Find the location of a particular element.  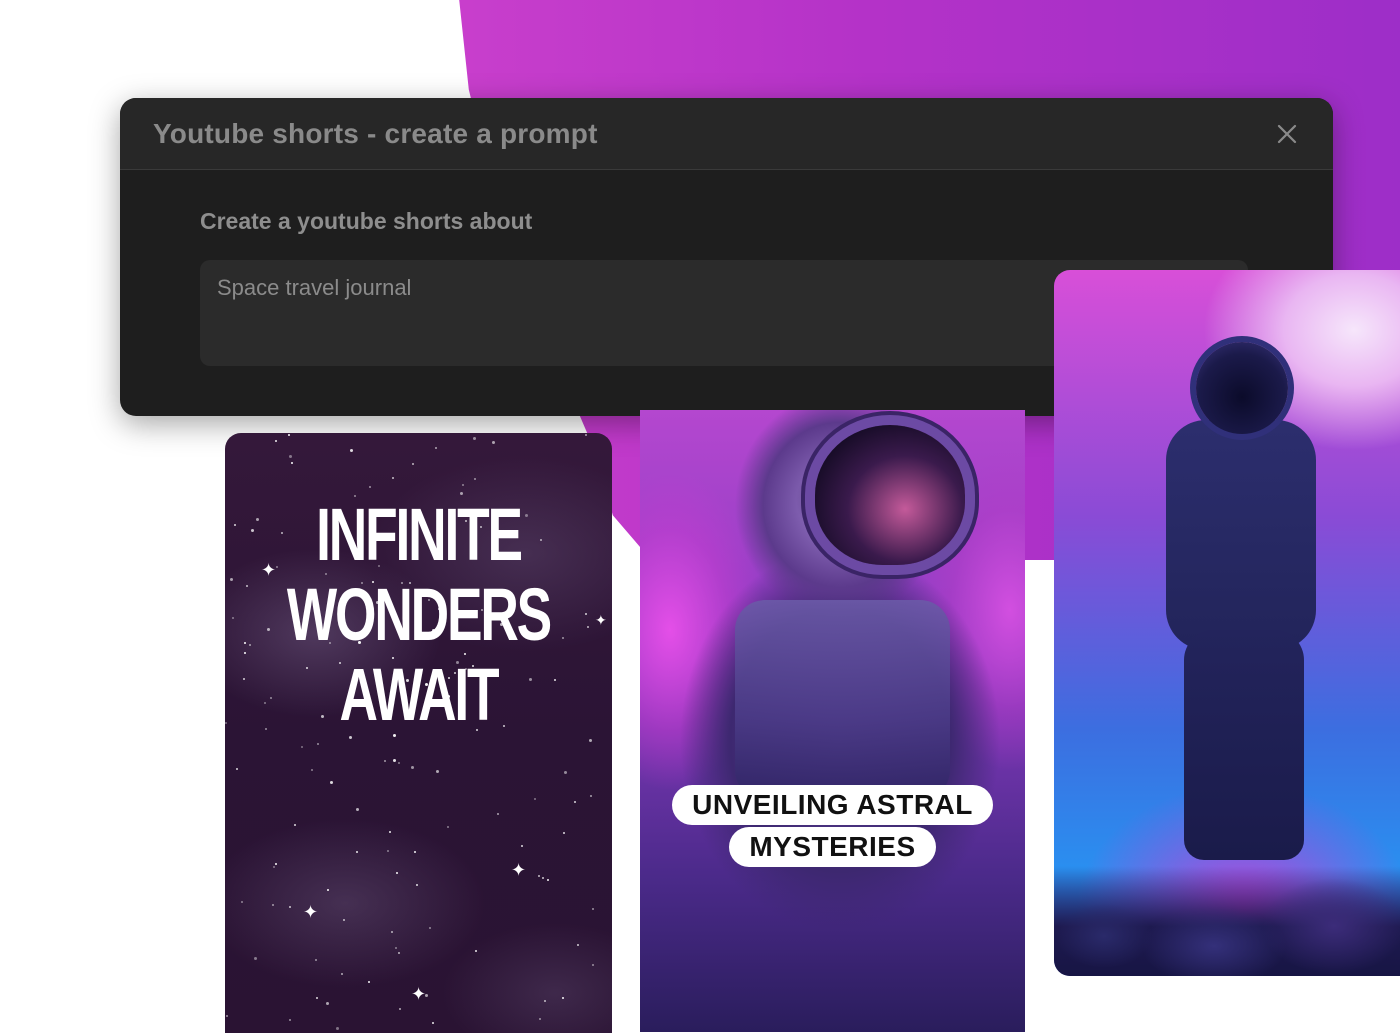

dialog-header: Youtube shorts - create a prompt is located at coordinates (726, 134).